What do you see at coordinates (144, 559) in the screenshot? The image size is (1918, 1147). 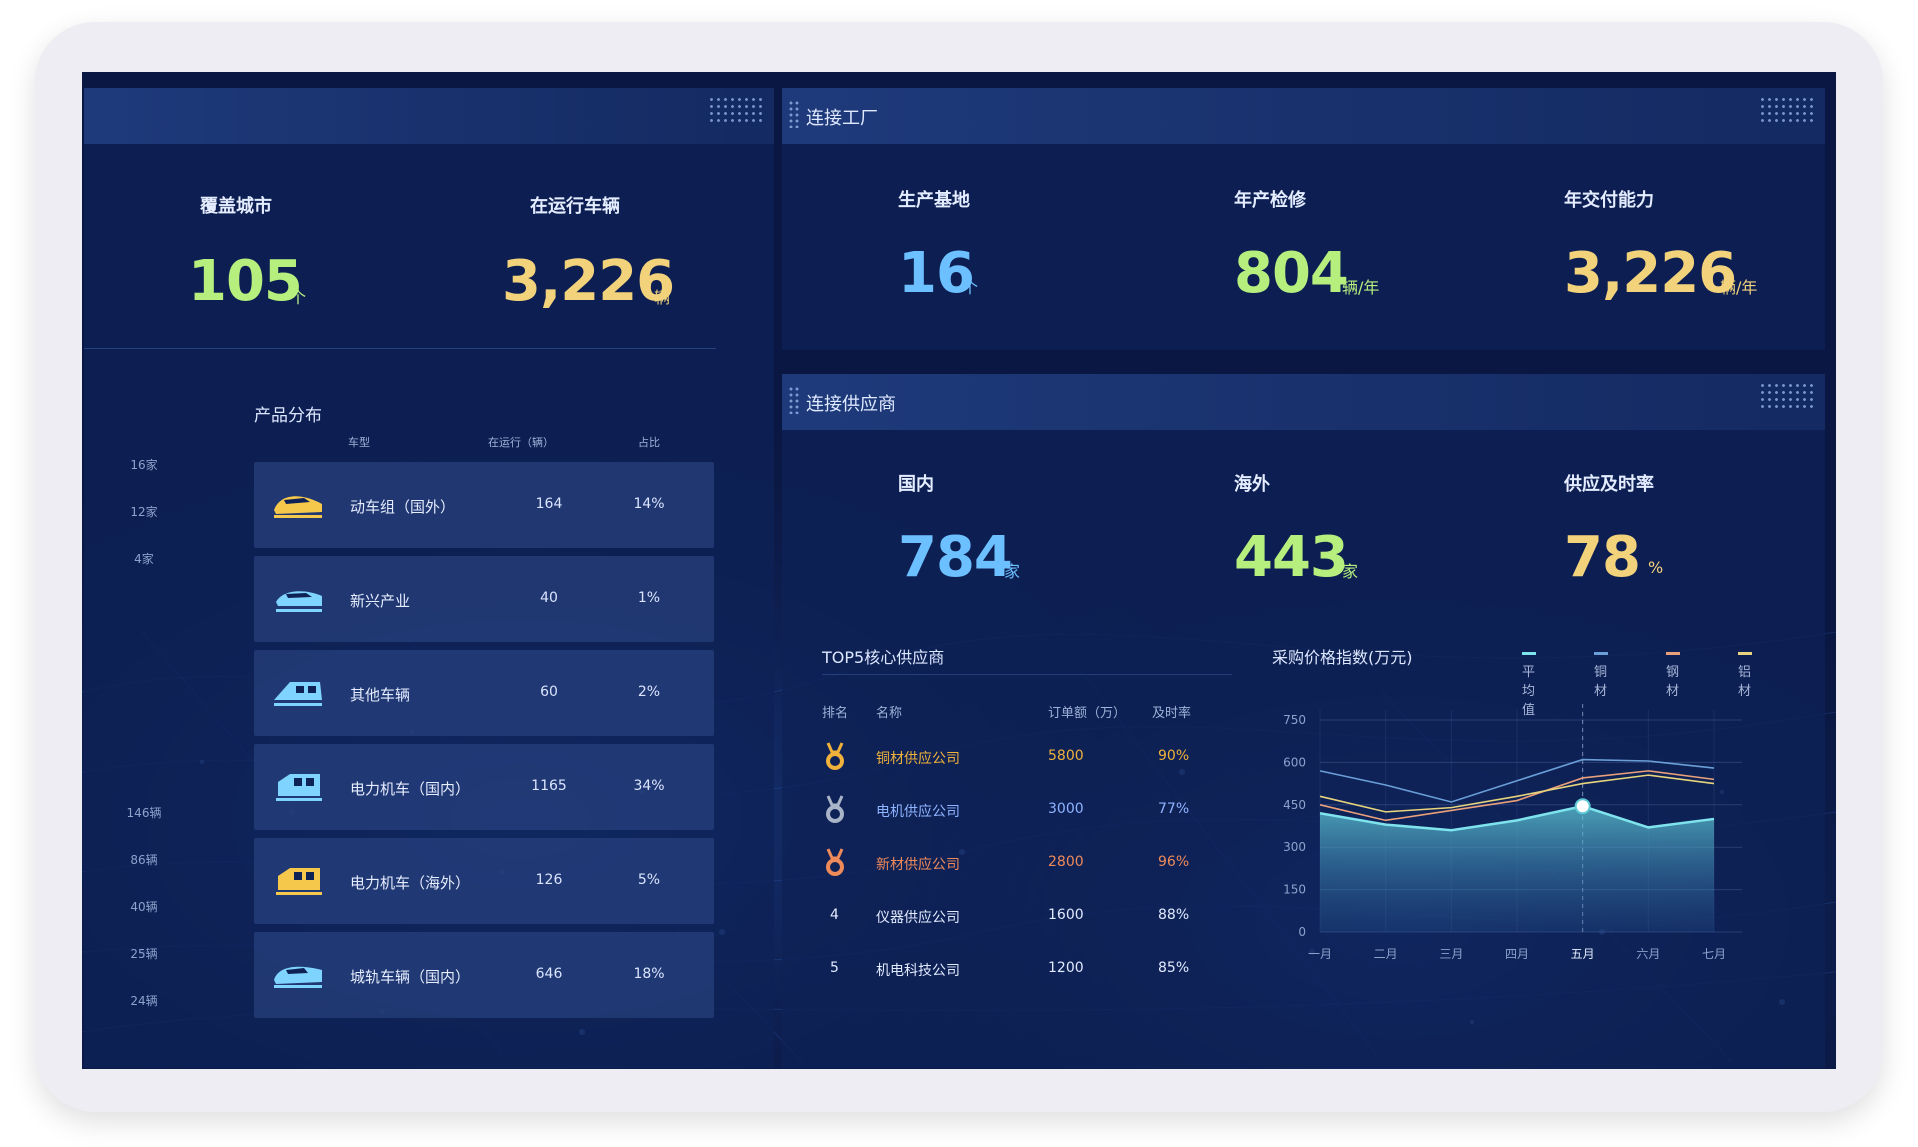 I see `axis-label: 4家` at bounding box center [144, 559].